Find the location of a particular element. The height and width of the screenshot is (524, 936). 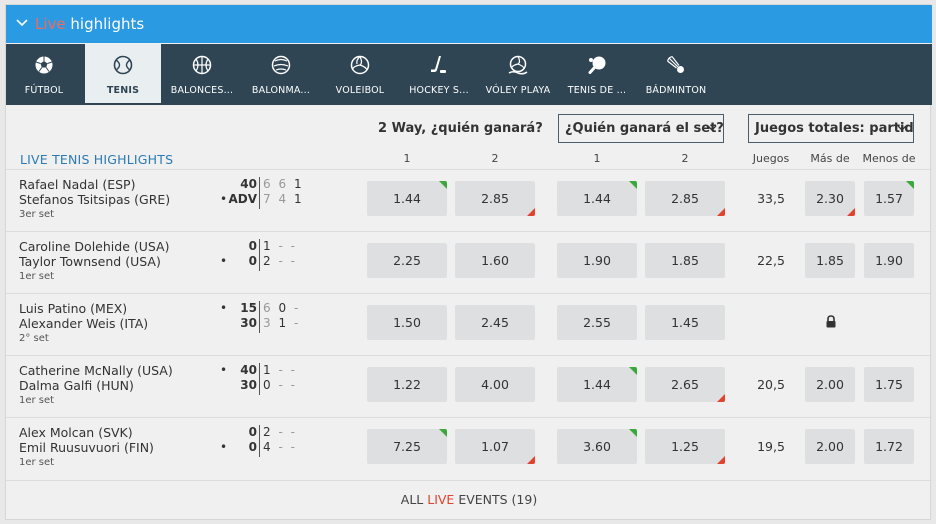

odds-button-under: 1.57 is located at coordinates (889, 198).